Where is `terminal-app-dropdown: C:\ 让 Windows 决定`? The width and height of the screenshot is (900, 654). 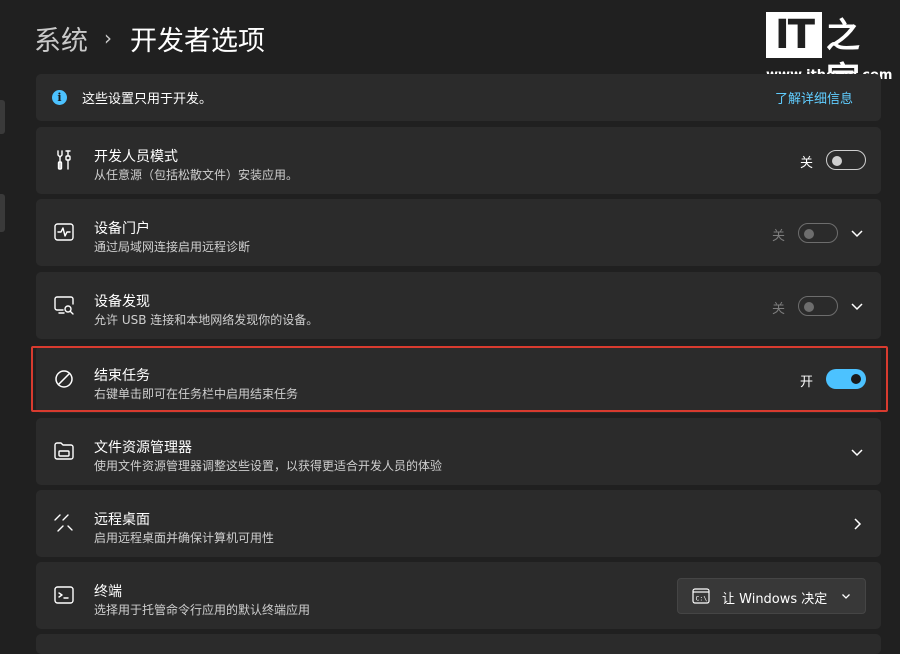
terminal-app-dropdown: C:\ 让 Windows 决定 is located at coordinates (771, 596).